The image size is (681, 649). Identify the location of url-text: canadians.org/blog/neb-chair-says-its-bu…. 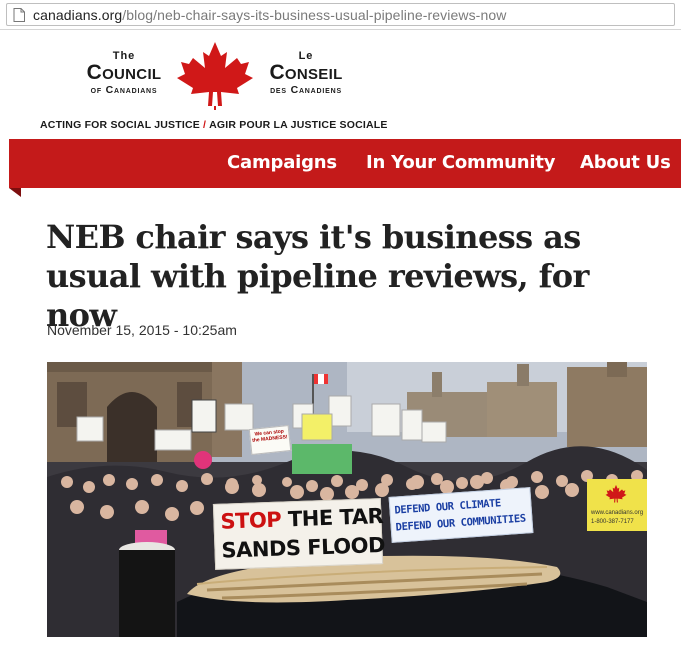
(269, 15).